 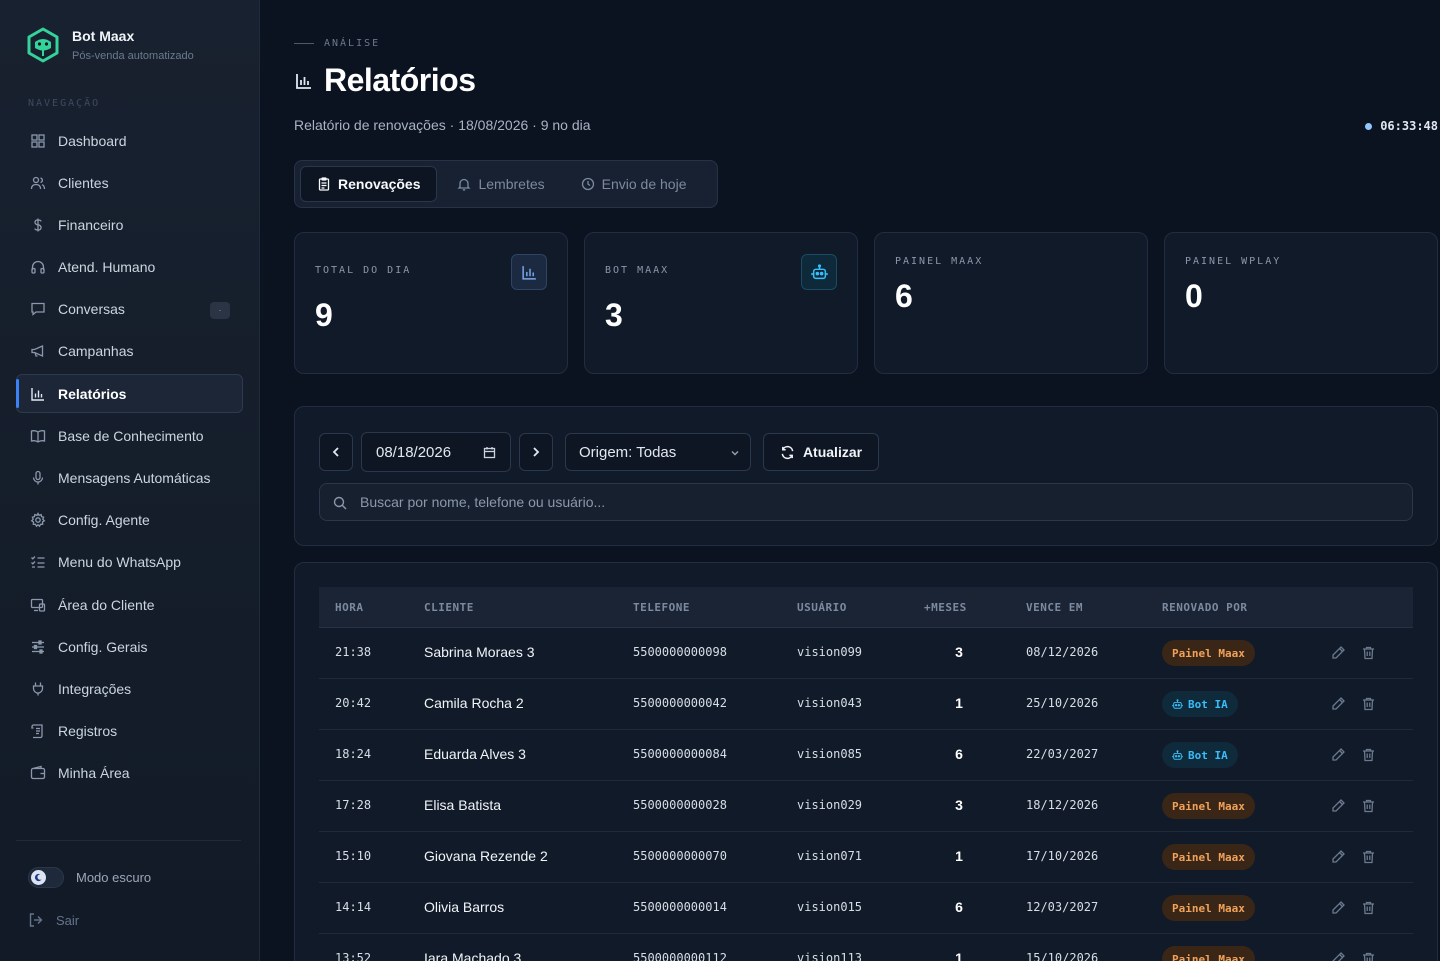 I want to click on calendar-icon, so click(x=489, y=452).